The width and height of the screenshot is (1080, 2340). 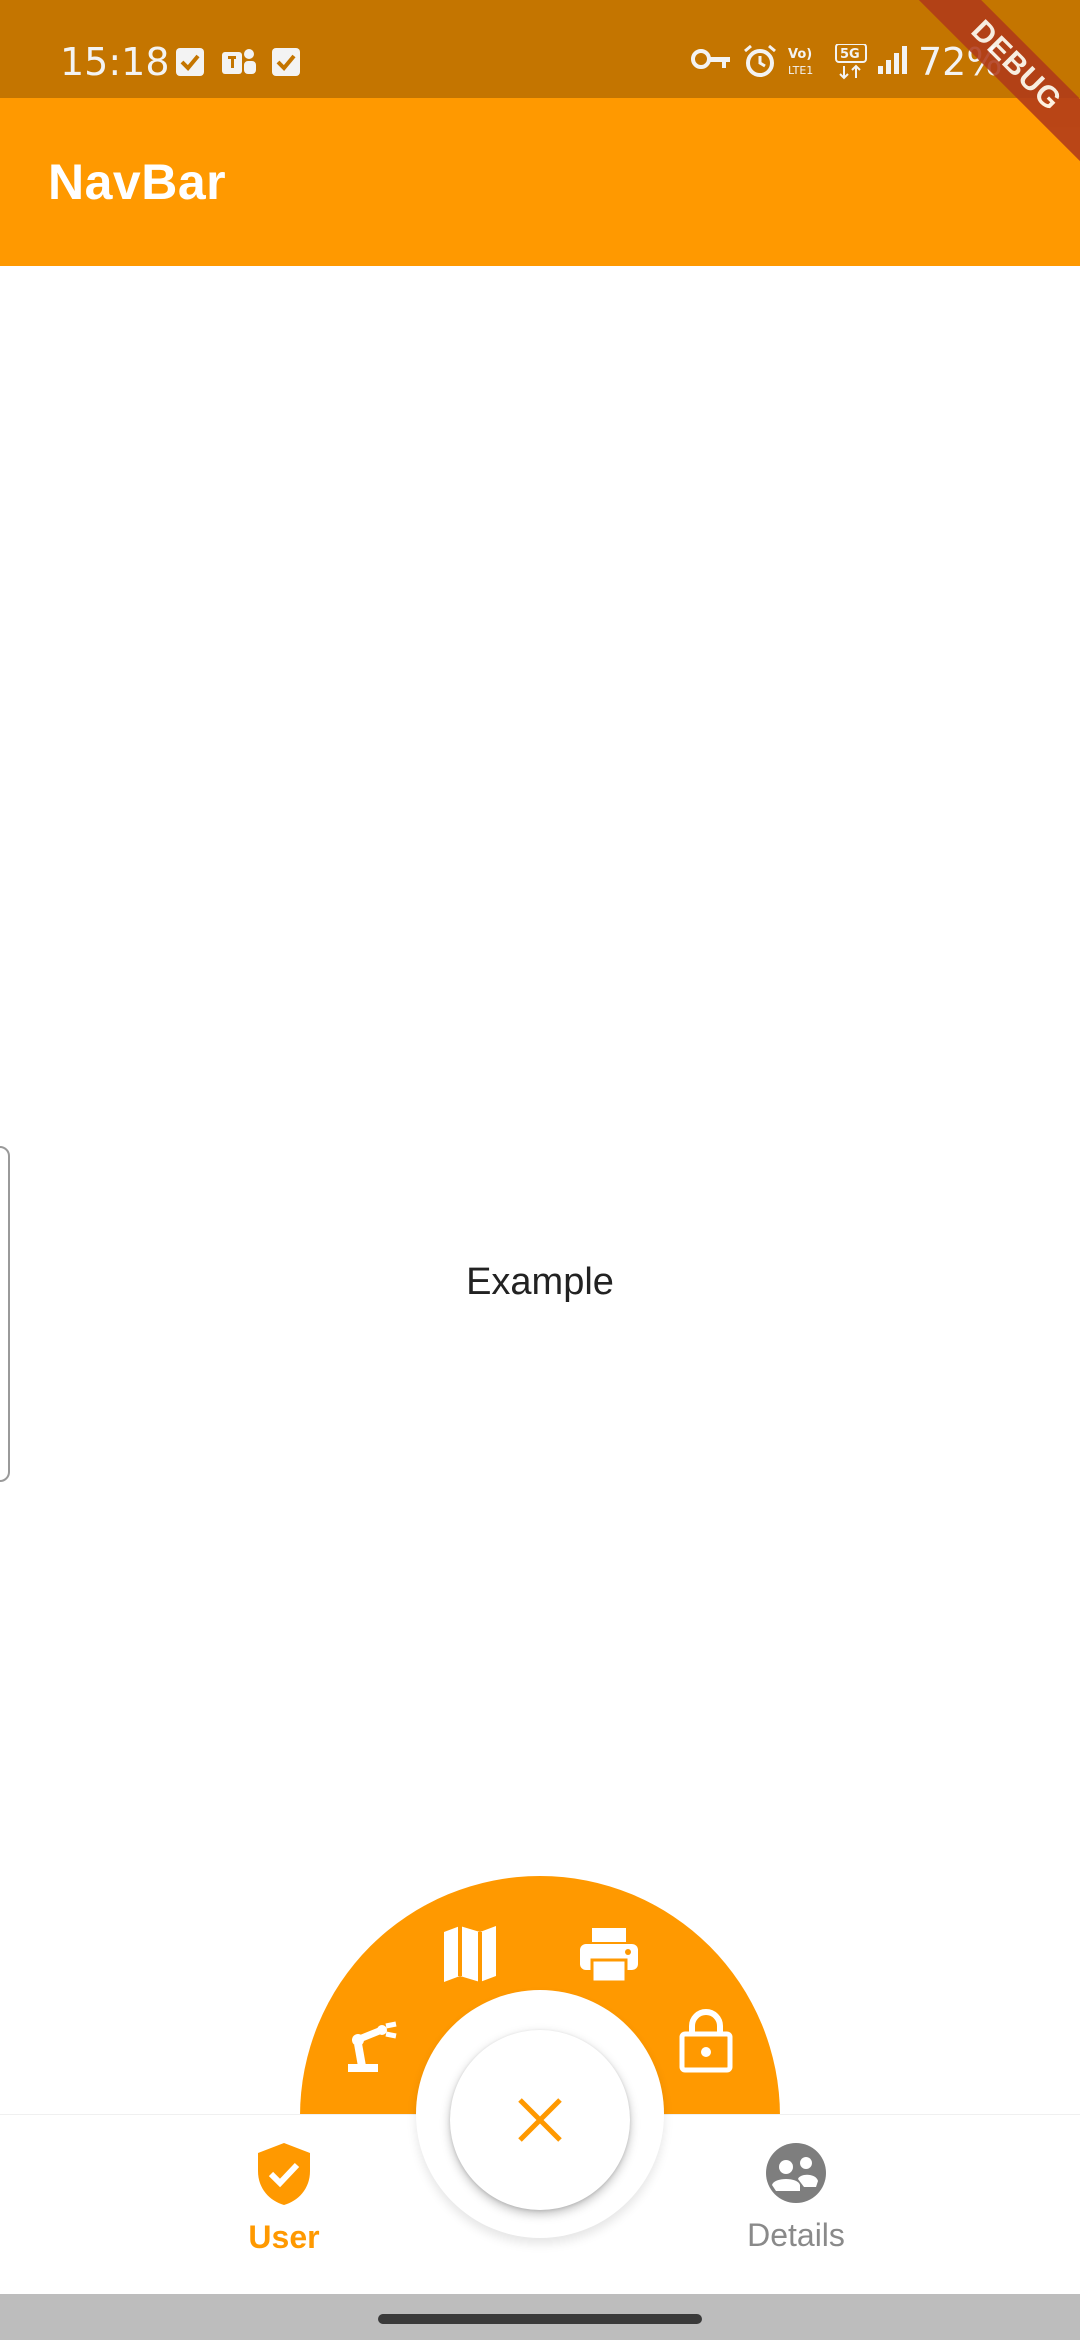 I want to click on group-icon, so click(x=796, y=2173).